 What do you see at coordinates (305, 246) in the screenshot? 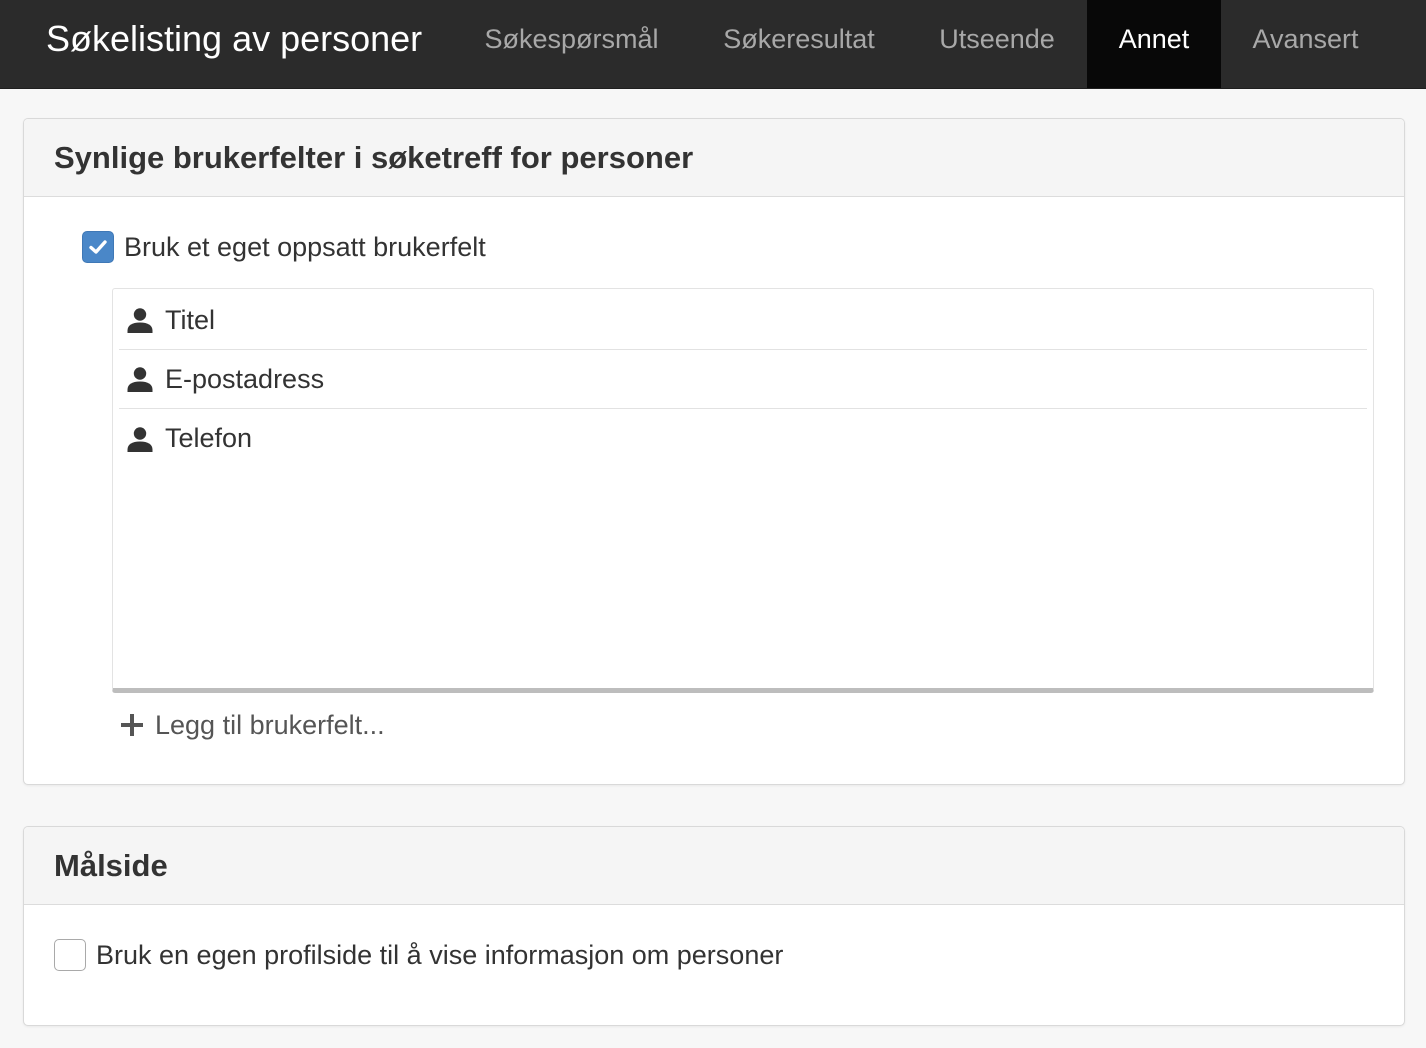
I see `custom-field-label: Bruk et eget oppsatt brukerfelt` at bounding box center [305, 246].